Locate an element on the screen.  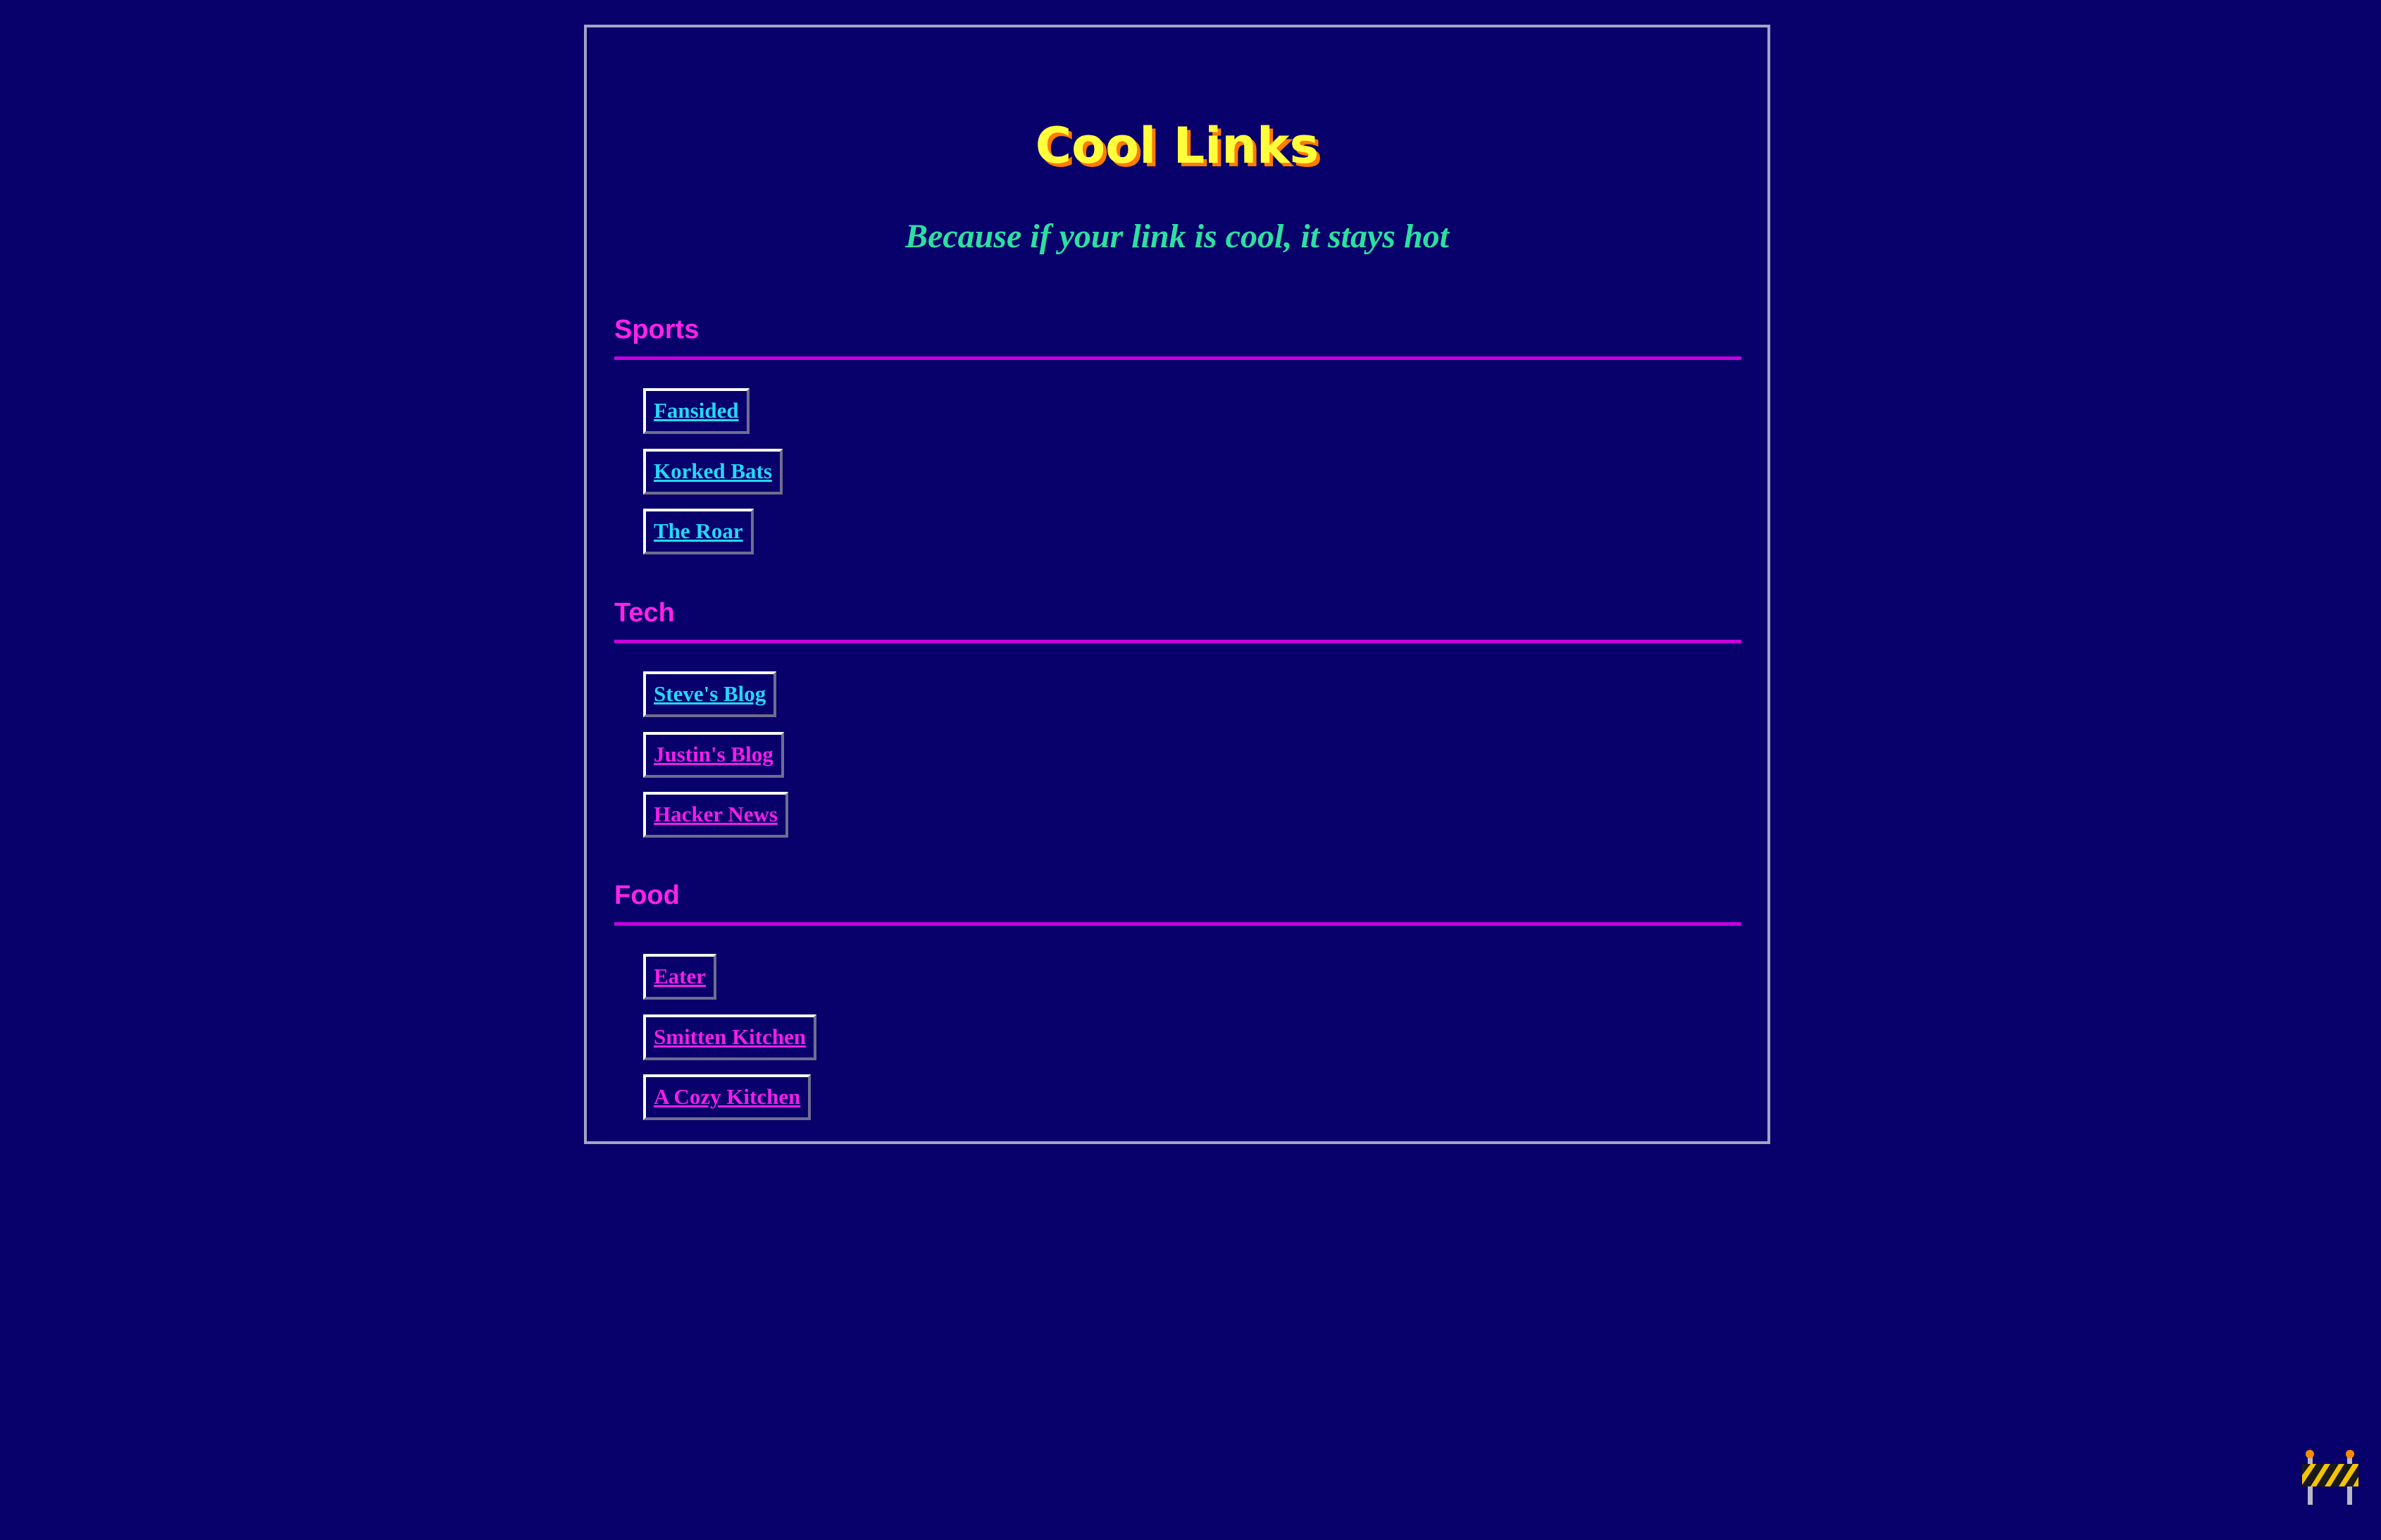
list-item: Hacker News is located at coordinates (716, 815).